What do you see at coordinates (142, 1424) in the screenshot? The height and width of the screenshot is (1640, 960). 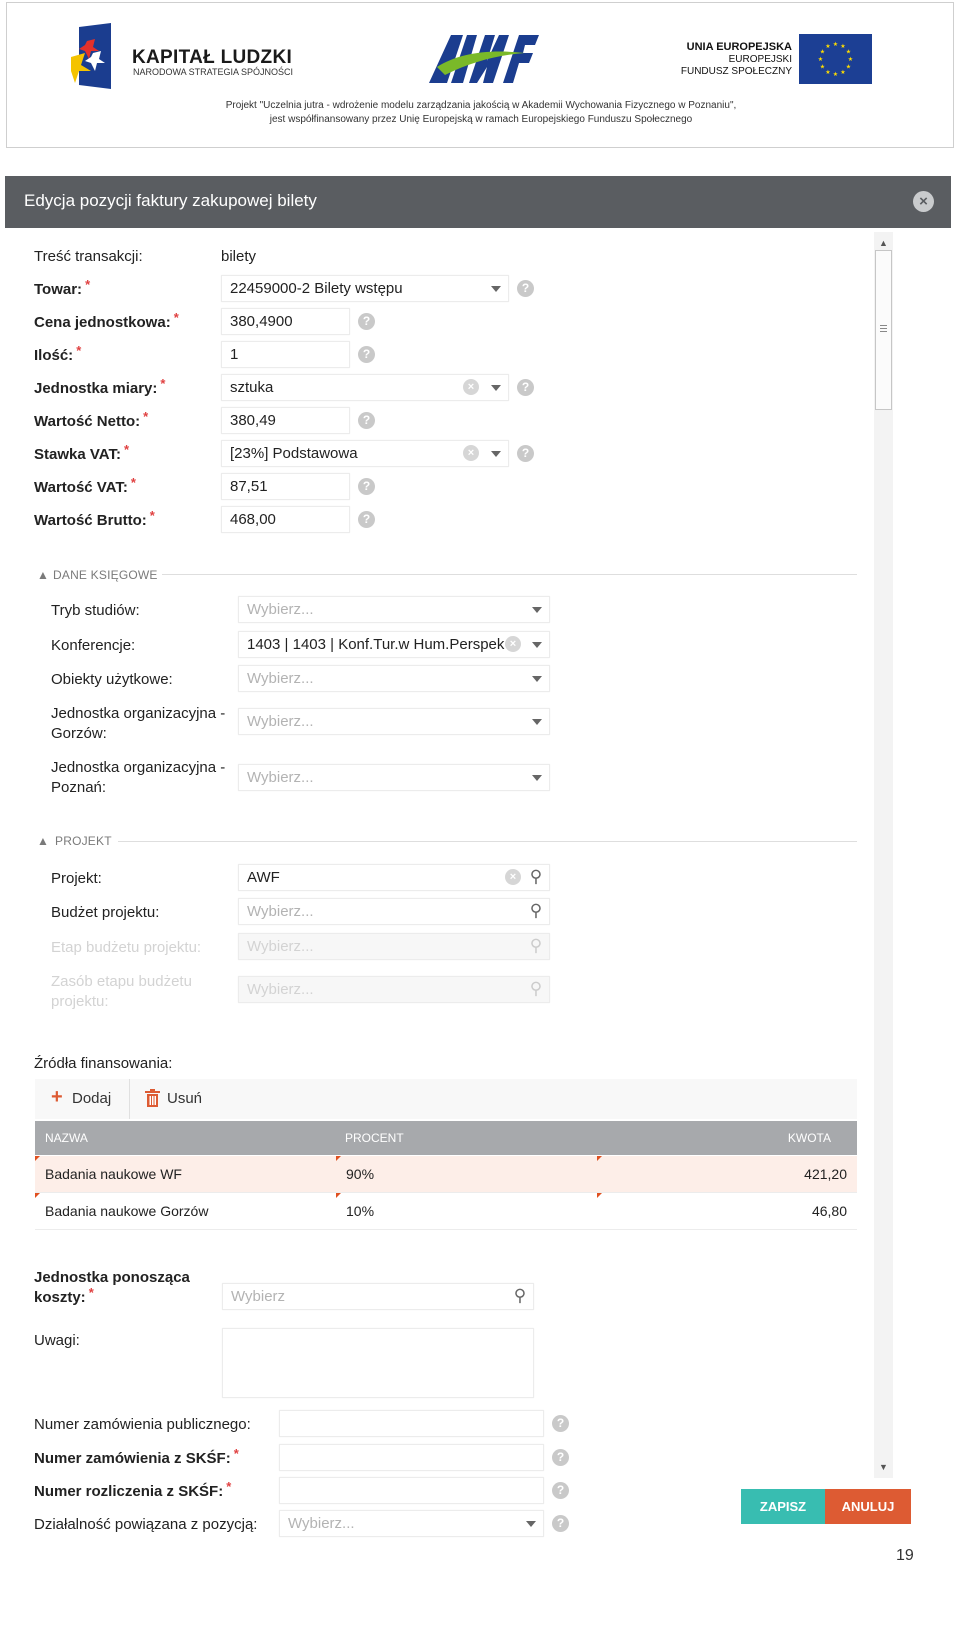 I see `nr-zam-pub-label: Numer zamówienia publicznego:` at bounding box center [142, 1424].